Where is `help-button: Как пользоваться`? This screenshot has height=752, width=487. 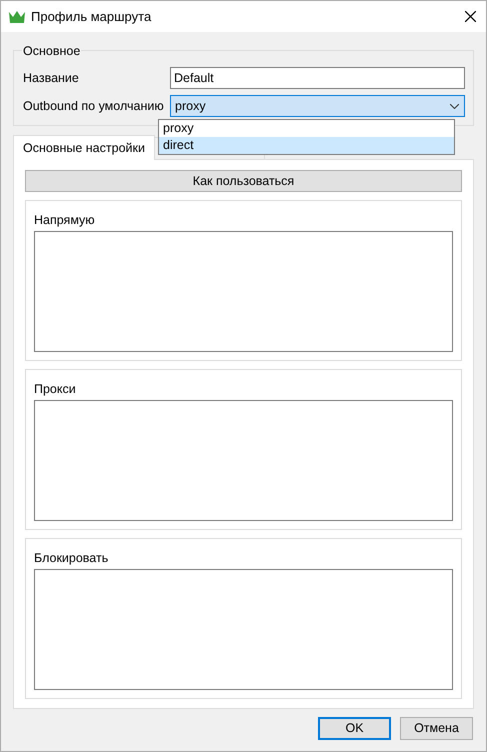
help-button: Как пользоваться is located at coordinates (243, 181).